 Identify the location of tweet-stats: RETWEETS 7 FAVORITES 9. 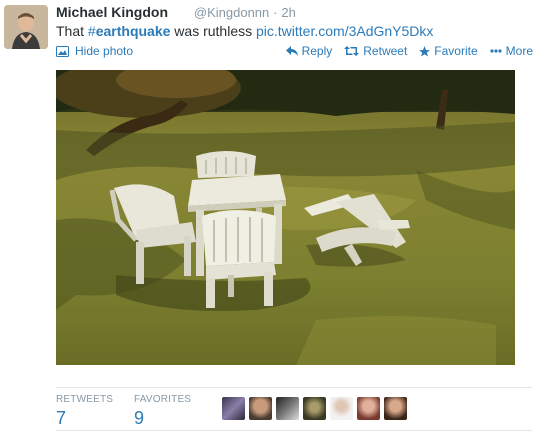
(134, 411).